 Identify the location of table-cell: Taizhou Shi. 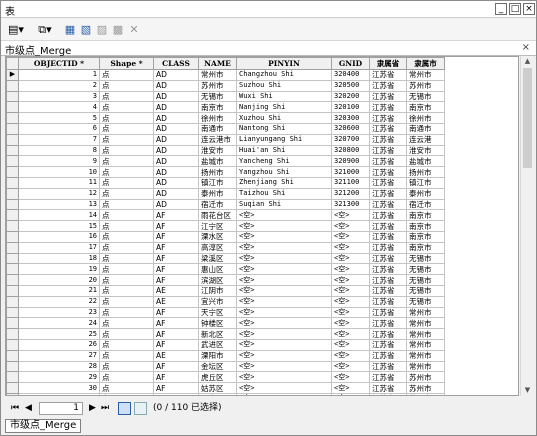
(284, 193).